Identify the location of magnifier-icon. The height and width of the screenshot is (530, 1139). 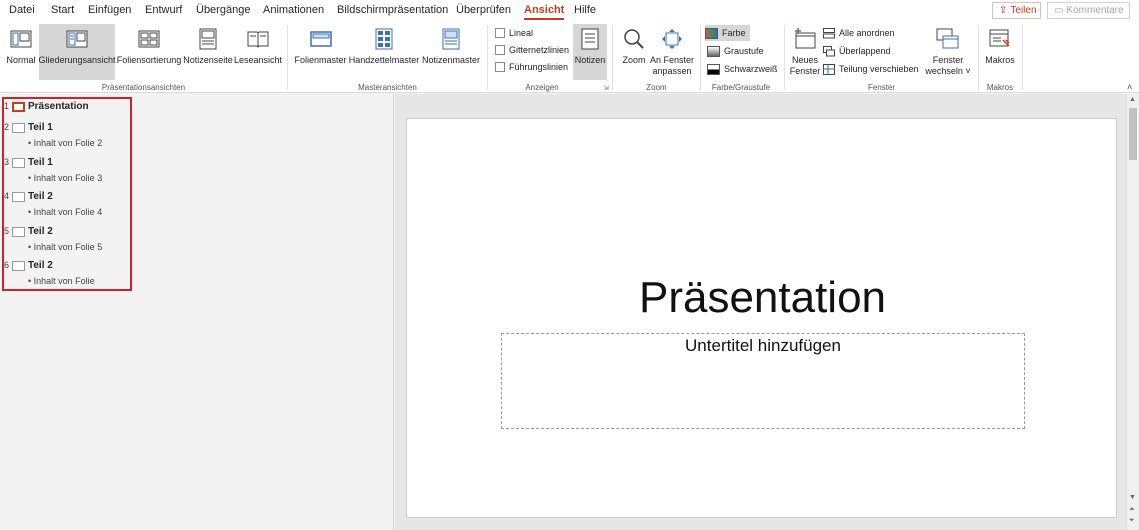
(634, 39).